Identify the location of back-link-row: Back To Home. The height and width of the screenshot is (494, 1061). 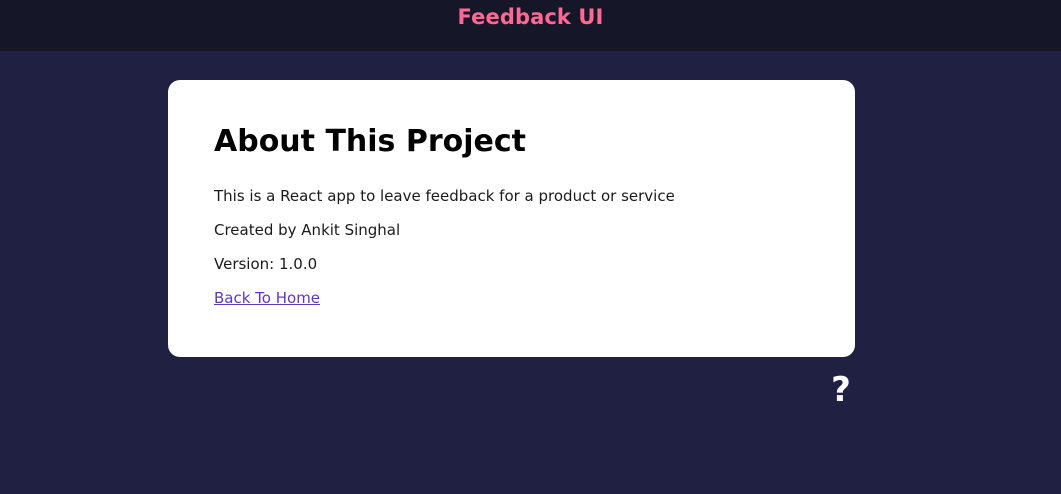
(511, 298).